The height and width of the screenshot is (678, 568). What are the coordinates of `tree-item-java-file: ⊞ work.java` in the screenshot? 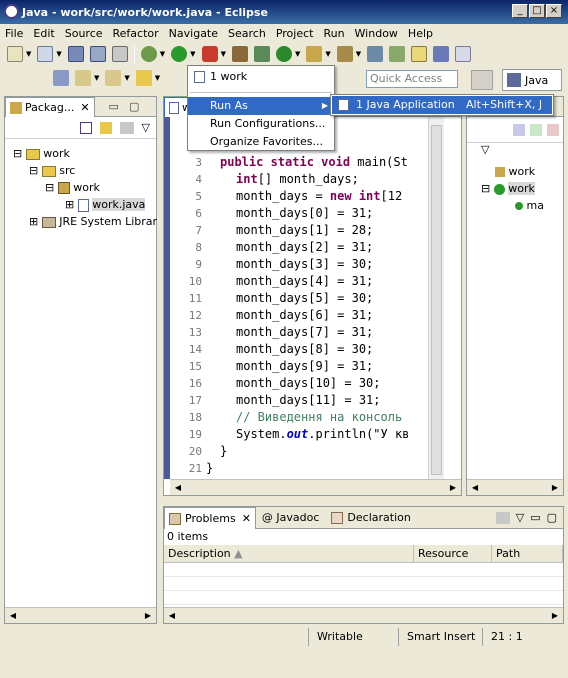 It's located at (84, 204).